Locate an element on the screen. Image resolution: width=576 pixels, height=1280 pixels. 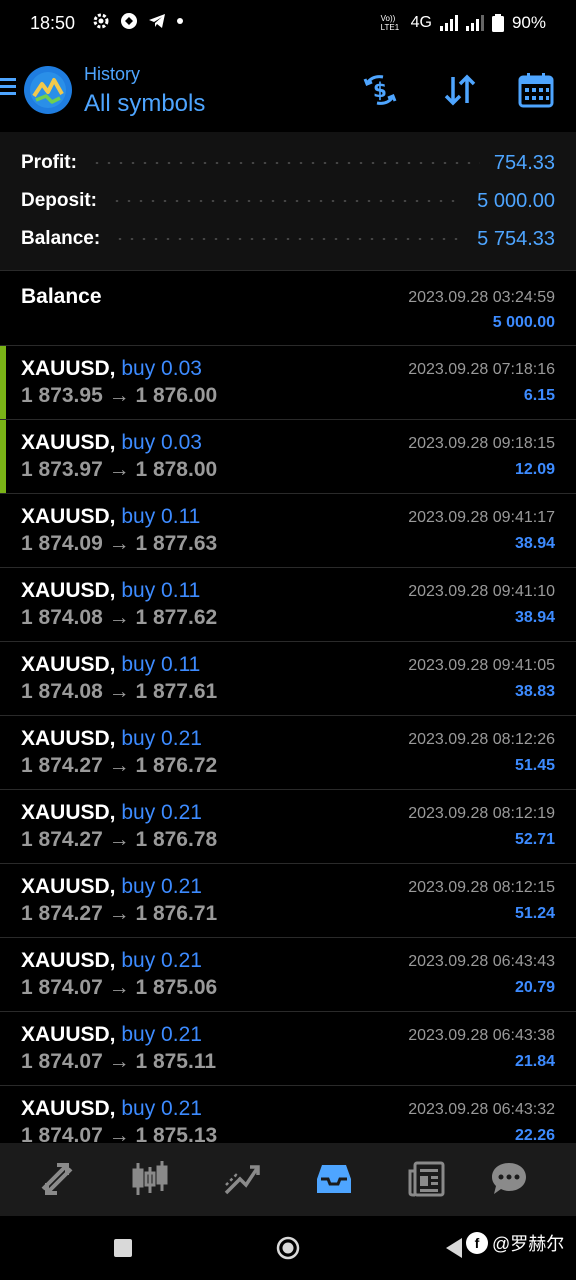
sort-button is located at coordinates (460, 90).